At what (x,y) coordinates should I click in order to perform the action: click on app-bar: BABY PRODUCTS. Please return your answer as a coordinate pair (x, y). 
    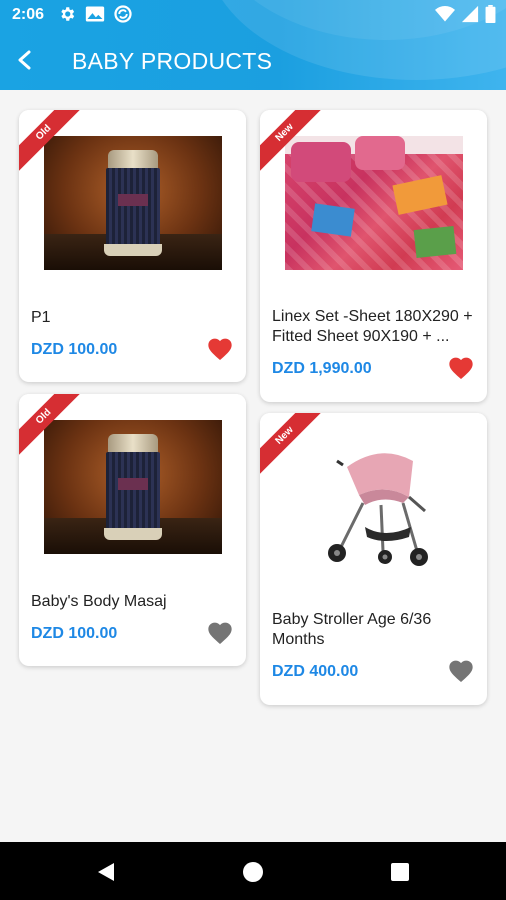
    Looking at the image, I should click on (253, 60).